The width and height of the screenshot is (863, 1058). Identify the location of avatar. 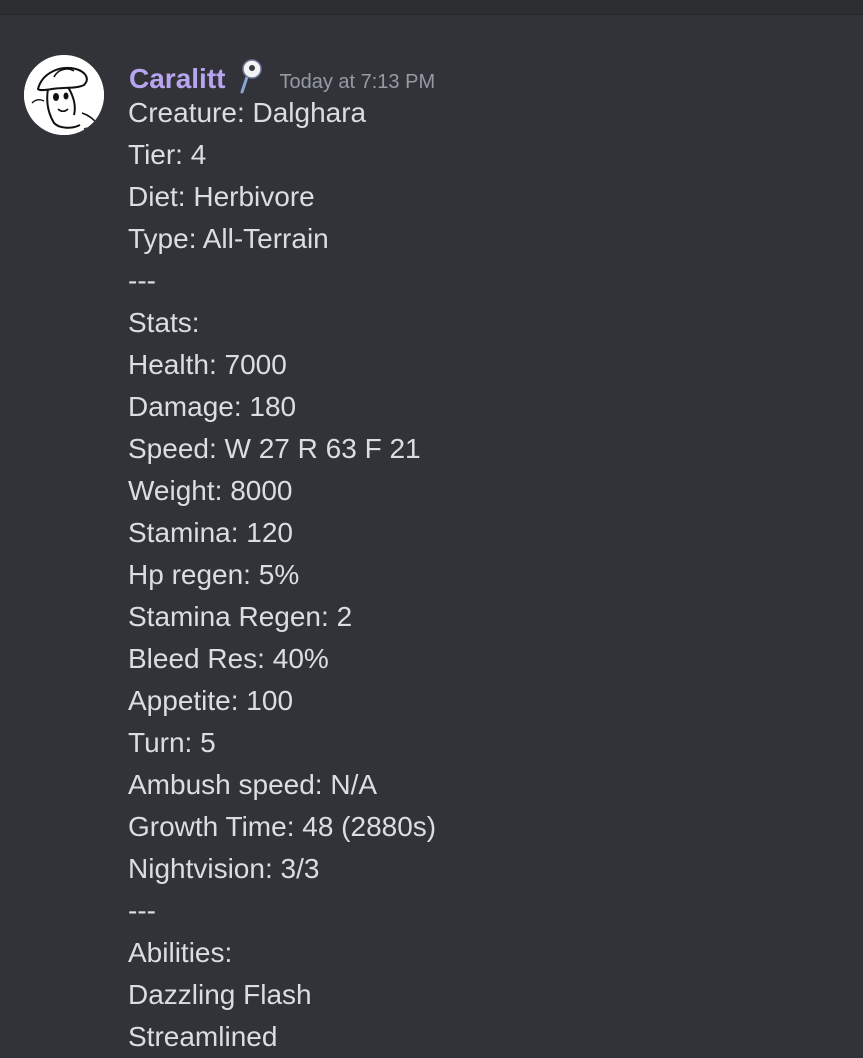
(64, 95).